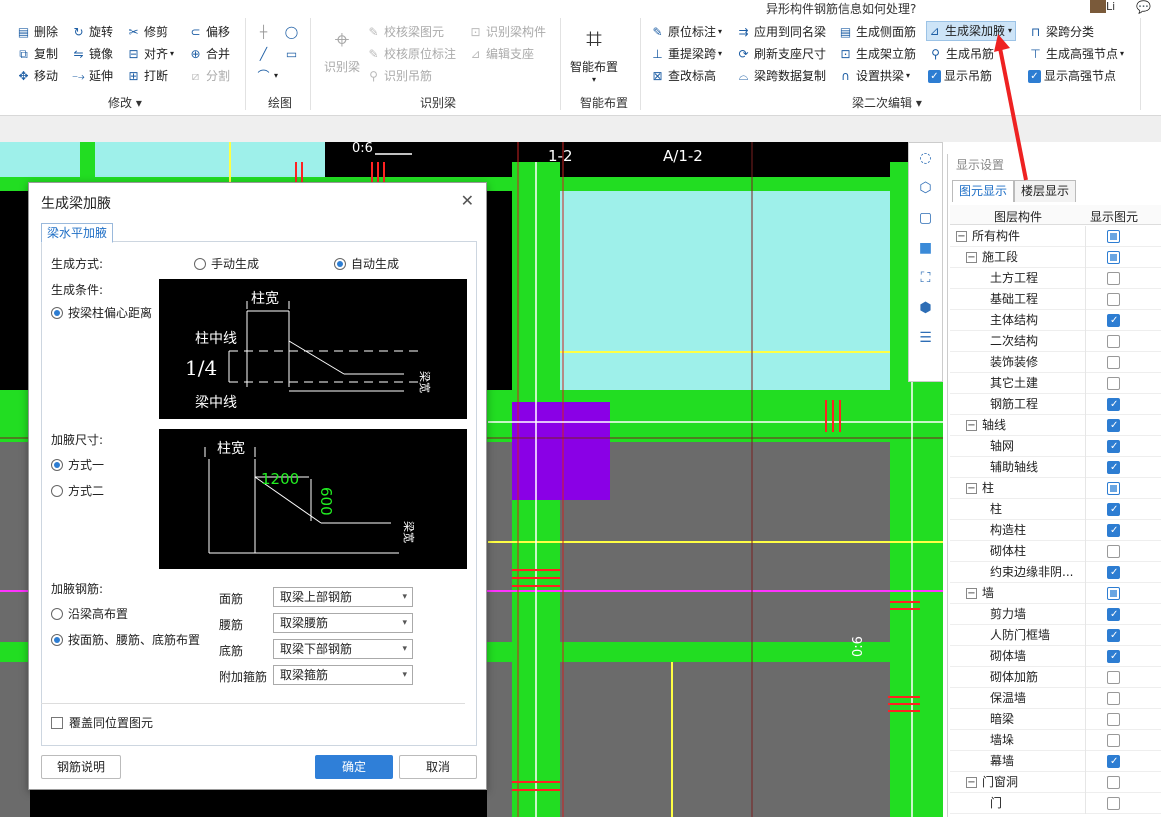 The width and height of the screenshot is (1161, 817). Describe the element at coordinates (686, 32) in the screenshot. I see `in-place-annotation-button: ✎ 原位标注 ▾` at that location.